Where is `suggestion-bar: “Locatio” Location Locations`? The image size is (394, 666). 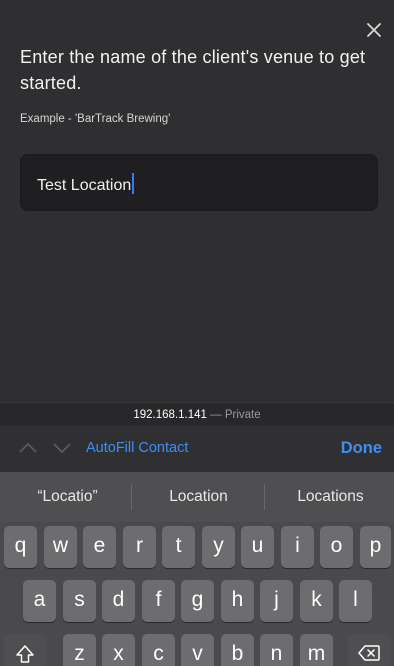 suggestion-bar: “Locatio” Location Locations is located at coordinates (197, 497).